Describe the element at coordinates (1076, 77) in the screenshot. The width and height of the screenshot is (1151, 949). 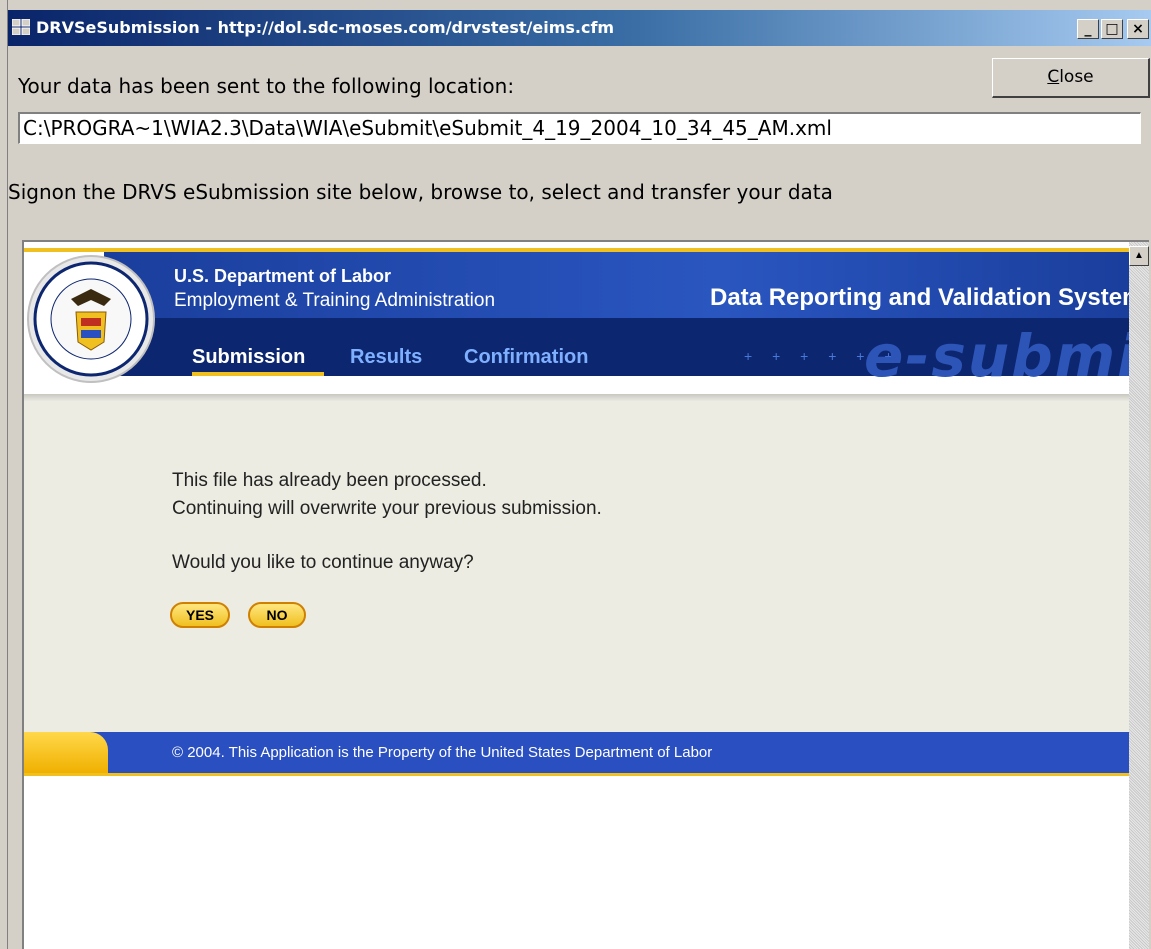
I see `close-button-label: lose` at that location.